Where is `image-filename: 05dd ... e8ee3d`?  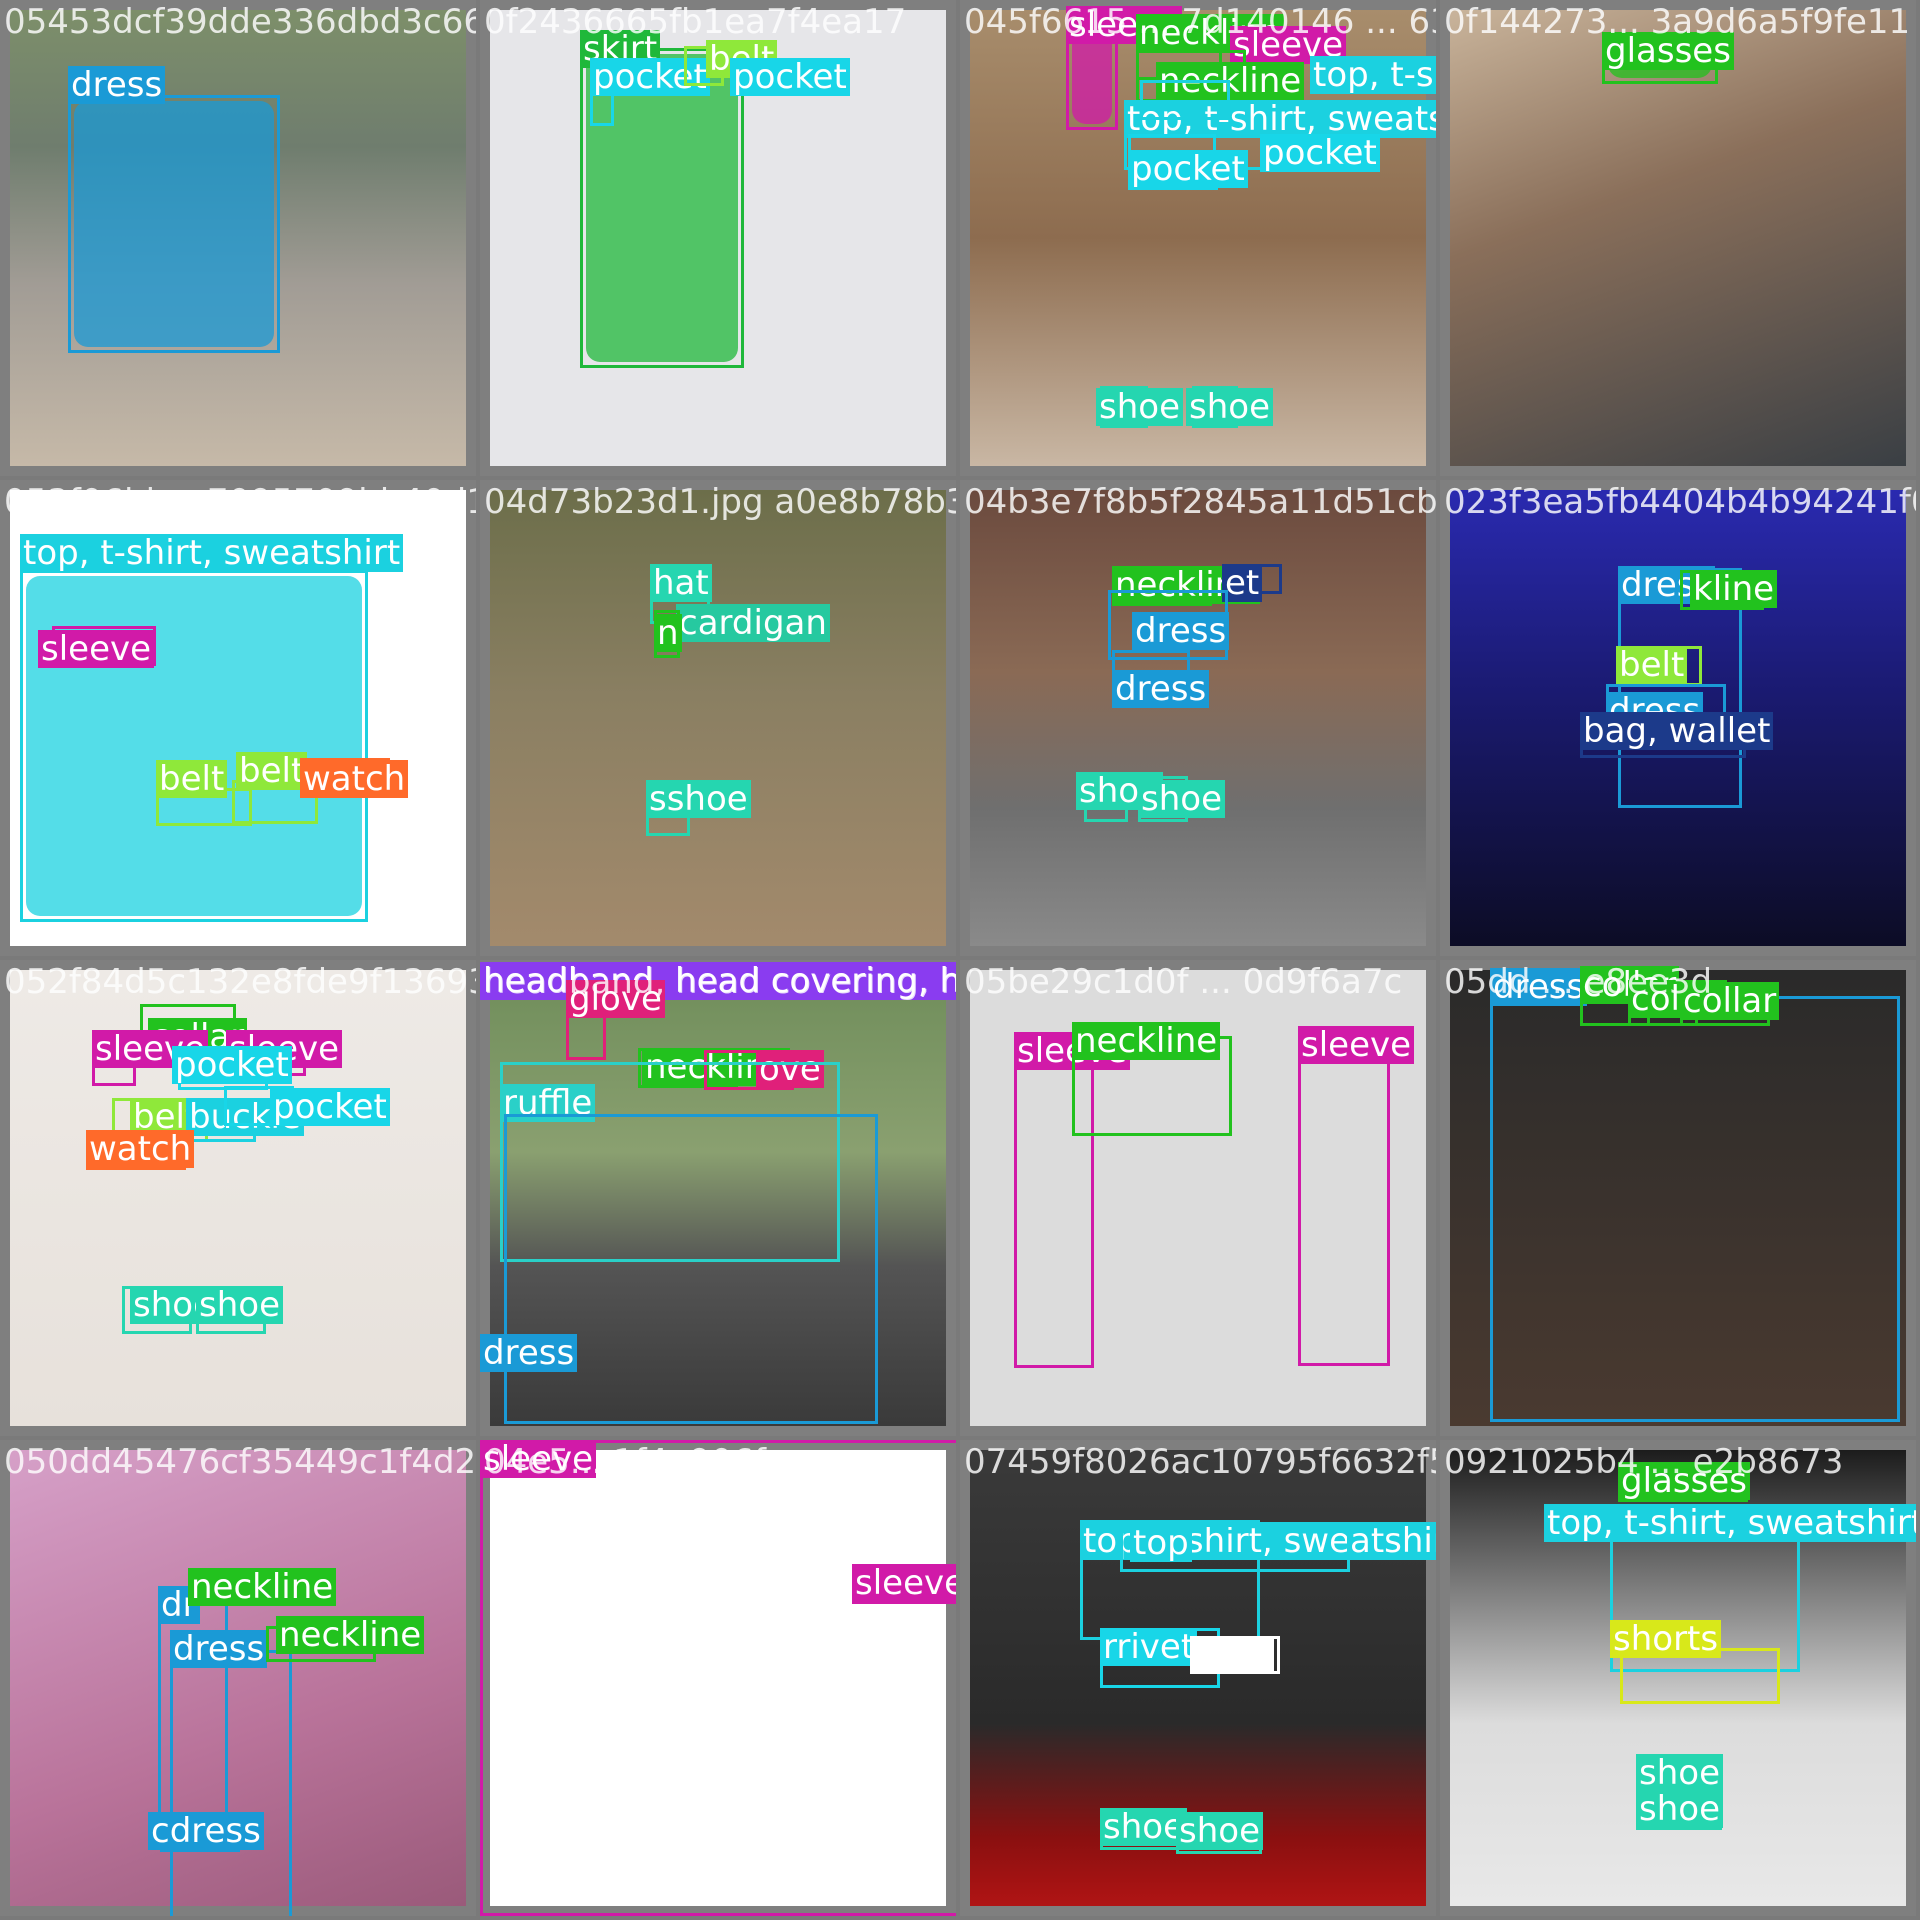
image-filename: 05dd ... e8ee3d is located at coordinates (1578, 982).